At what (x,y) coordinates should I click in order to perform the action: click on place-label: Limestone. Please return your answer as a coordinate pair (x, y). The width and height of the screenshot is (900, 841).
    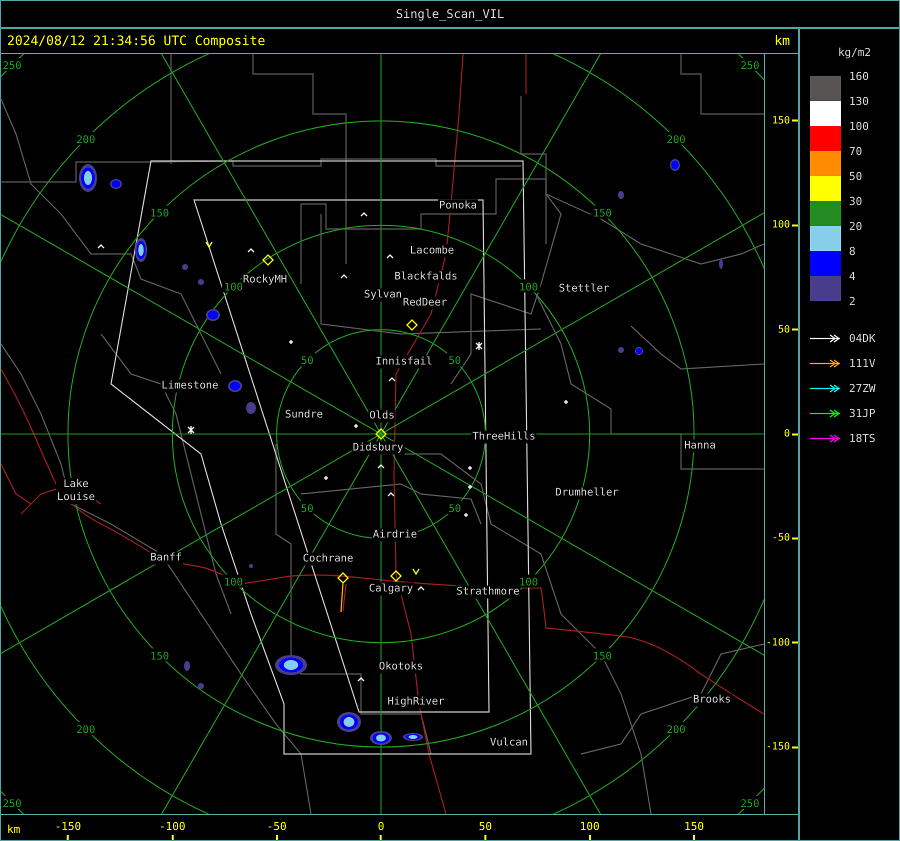
    Looking at the image, I should click on (190, 386).